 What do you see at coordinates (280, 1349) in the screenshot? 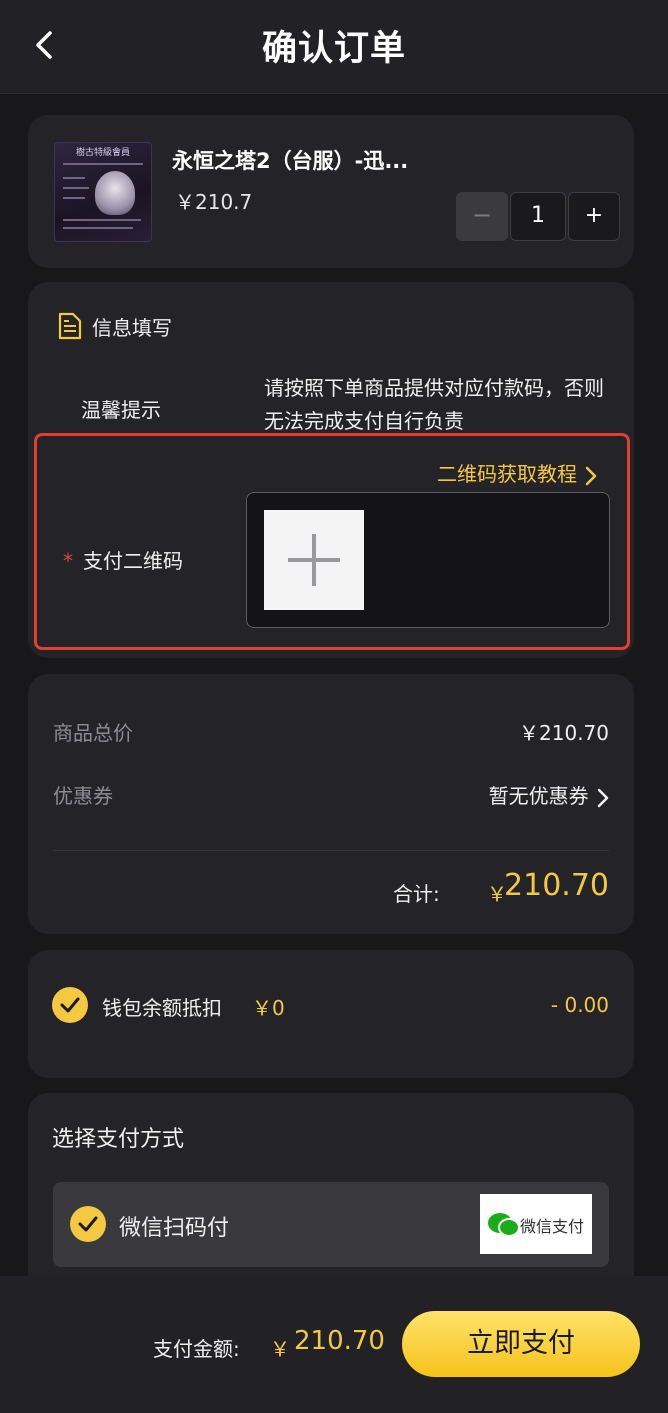
I see `pay-amount-currency: ￥` at bounding box center [280, 1349].